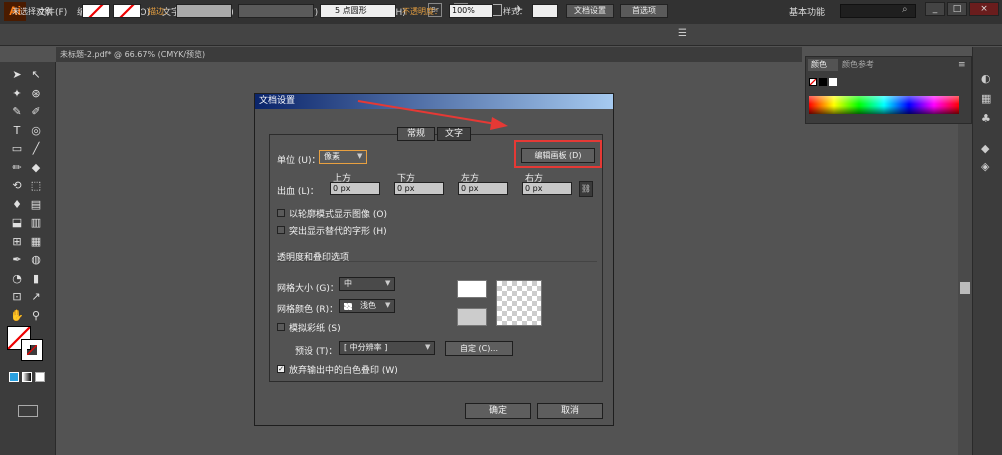 This screenshot has width=1002, height=455. I want to click on annotation-arrow, so click(432, 115).